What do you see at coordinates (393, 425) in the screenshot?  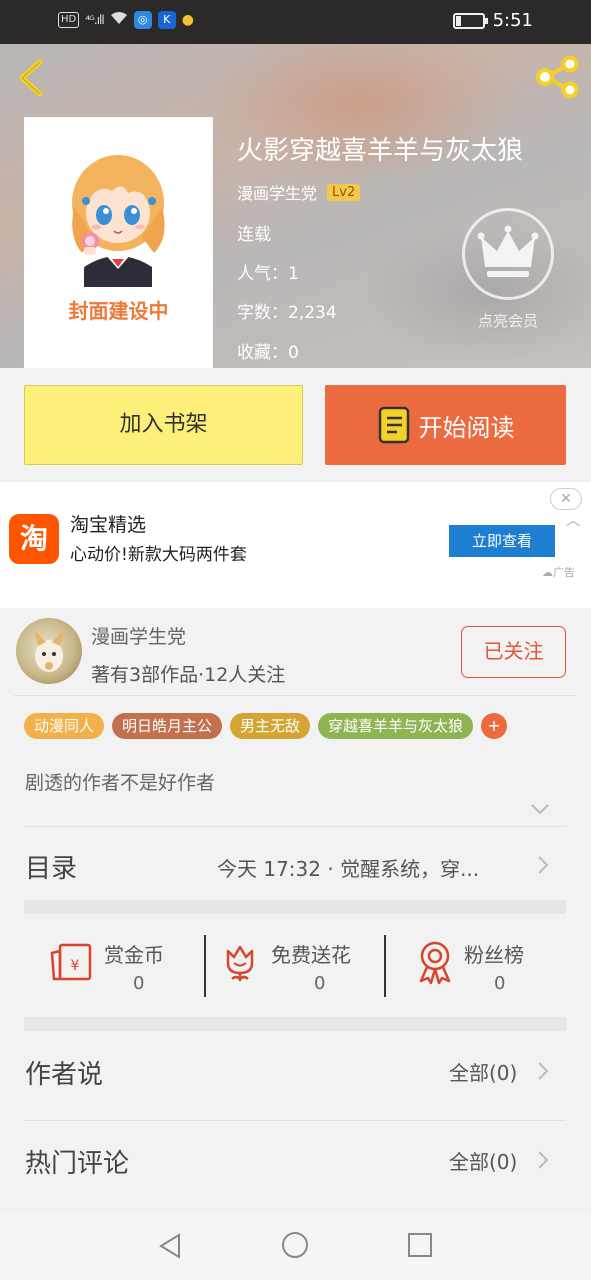 I see `book-icon` at bounding box center [393, 425].